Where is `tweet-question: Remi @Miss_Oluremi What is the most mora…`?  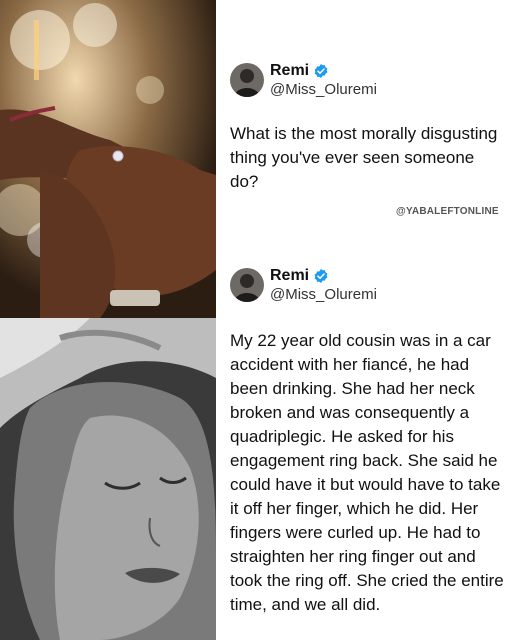
tweet-question: Remi @Miss_Oluremi What is the most mora… is located at coordinates (368, 127).